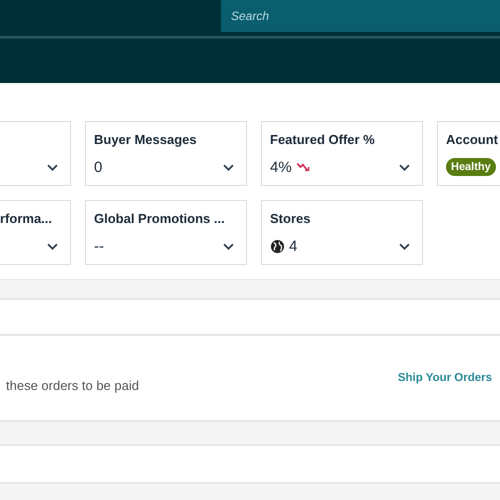 The height and width of the screenshot is (500, 500). What do you see at coordinates (277, 246) in the screenshot?
I see `globe-icon` at bounding box center [277, 246].